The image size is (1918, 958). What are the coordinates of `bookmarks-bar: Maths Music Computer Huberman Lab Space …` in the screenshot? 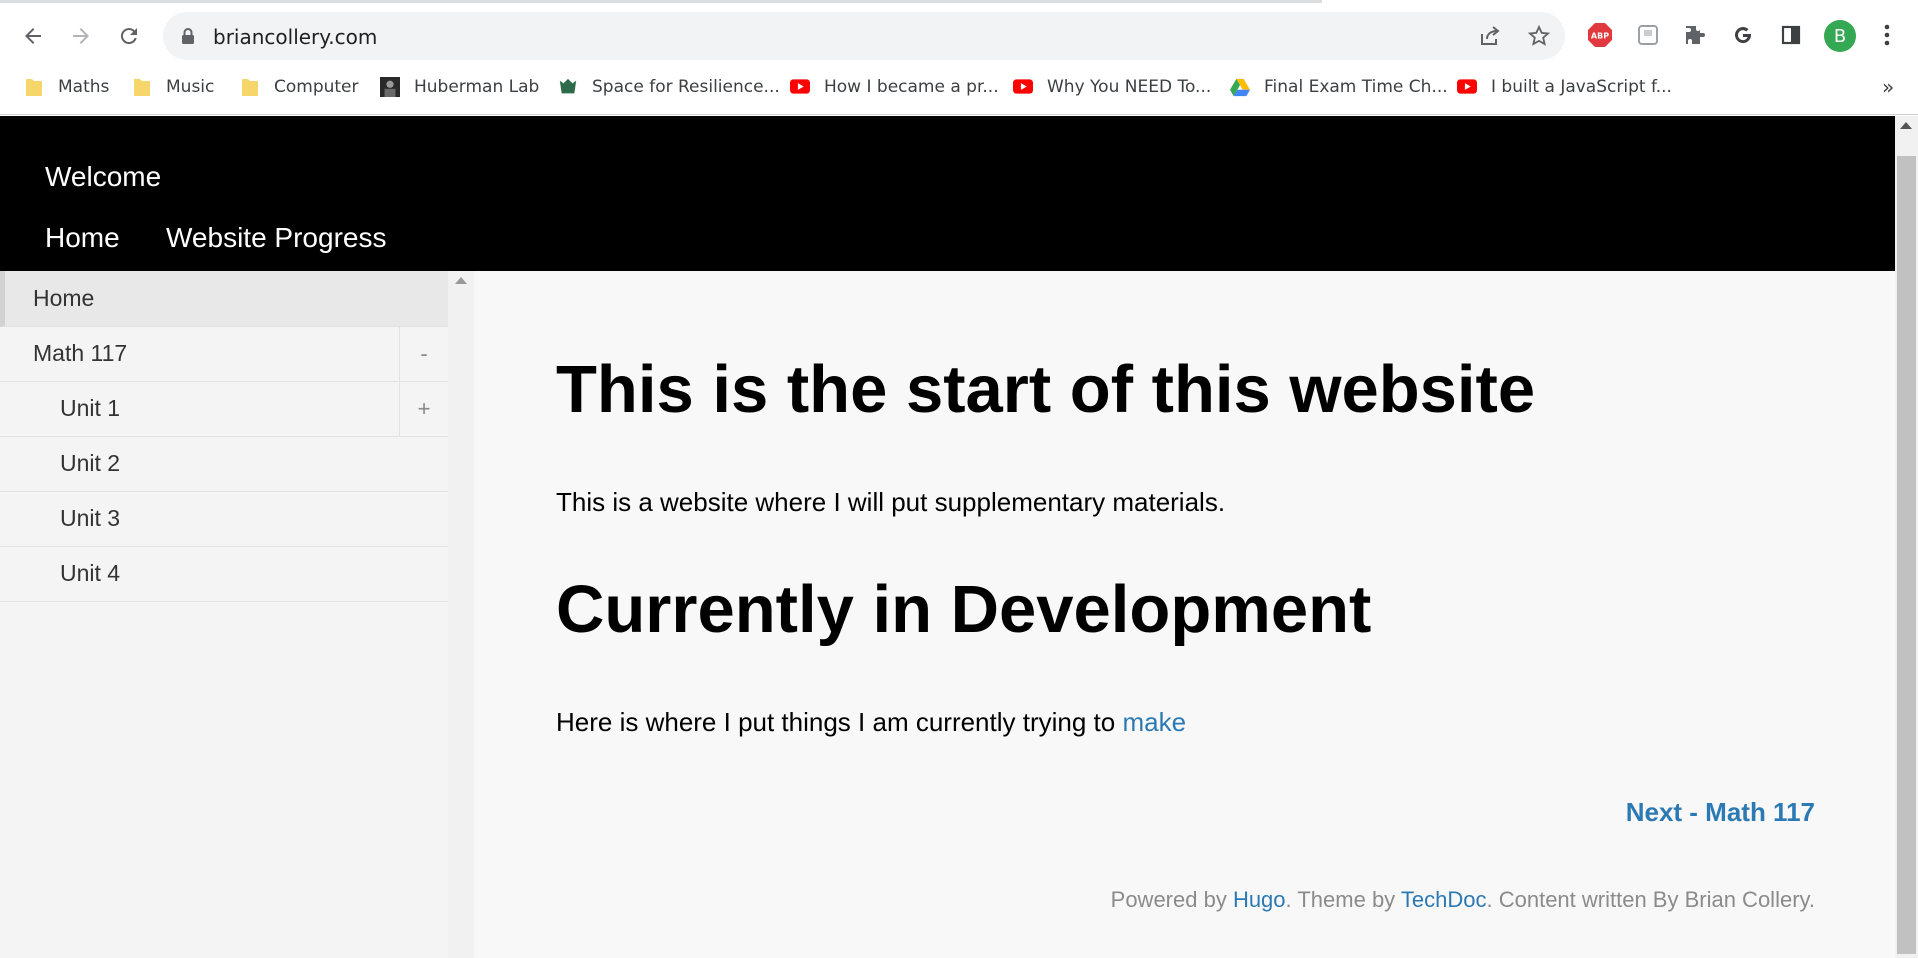 It's located at (959, 86).